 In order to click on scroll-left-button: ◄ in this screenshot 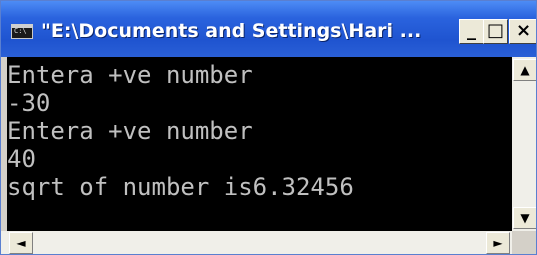, I will do `click(21, 243)`.